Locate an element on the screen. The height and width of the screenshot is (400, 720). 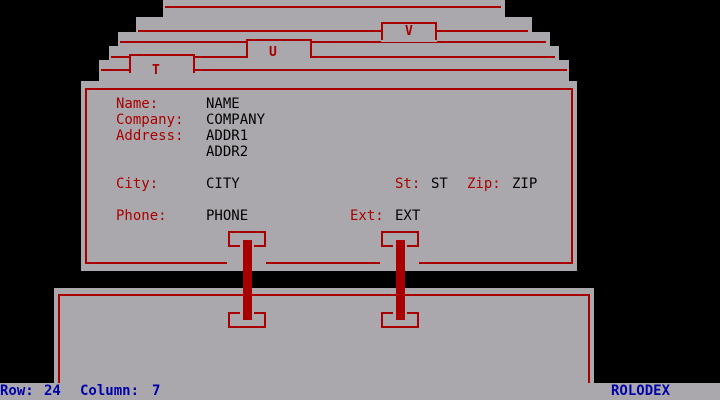
row-value: 24 is located at coordinates (52, 391).